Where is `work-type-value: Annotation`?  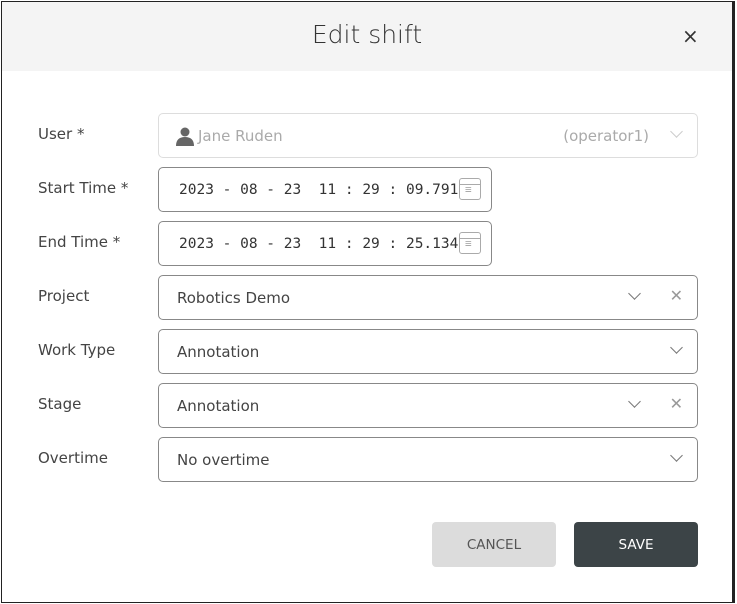
work-type-value: Annotation is located at coordinates (218, 351).